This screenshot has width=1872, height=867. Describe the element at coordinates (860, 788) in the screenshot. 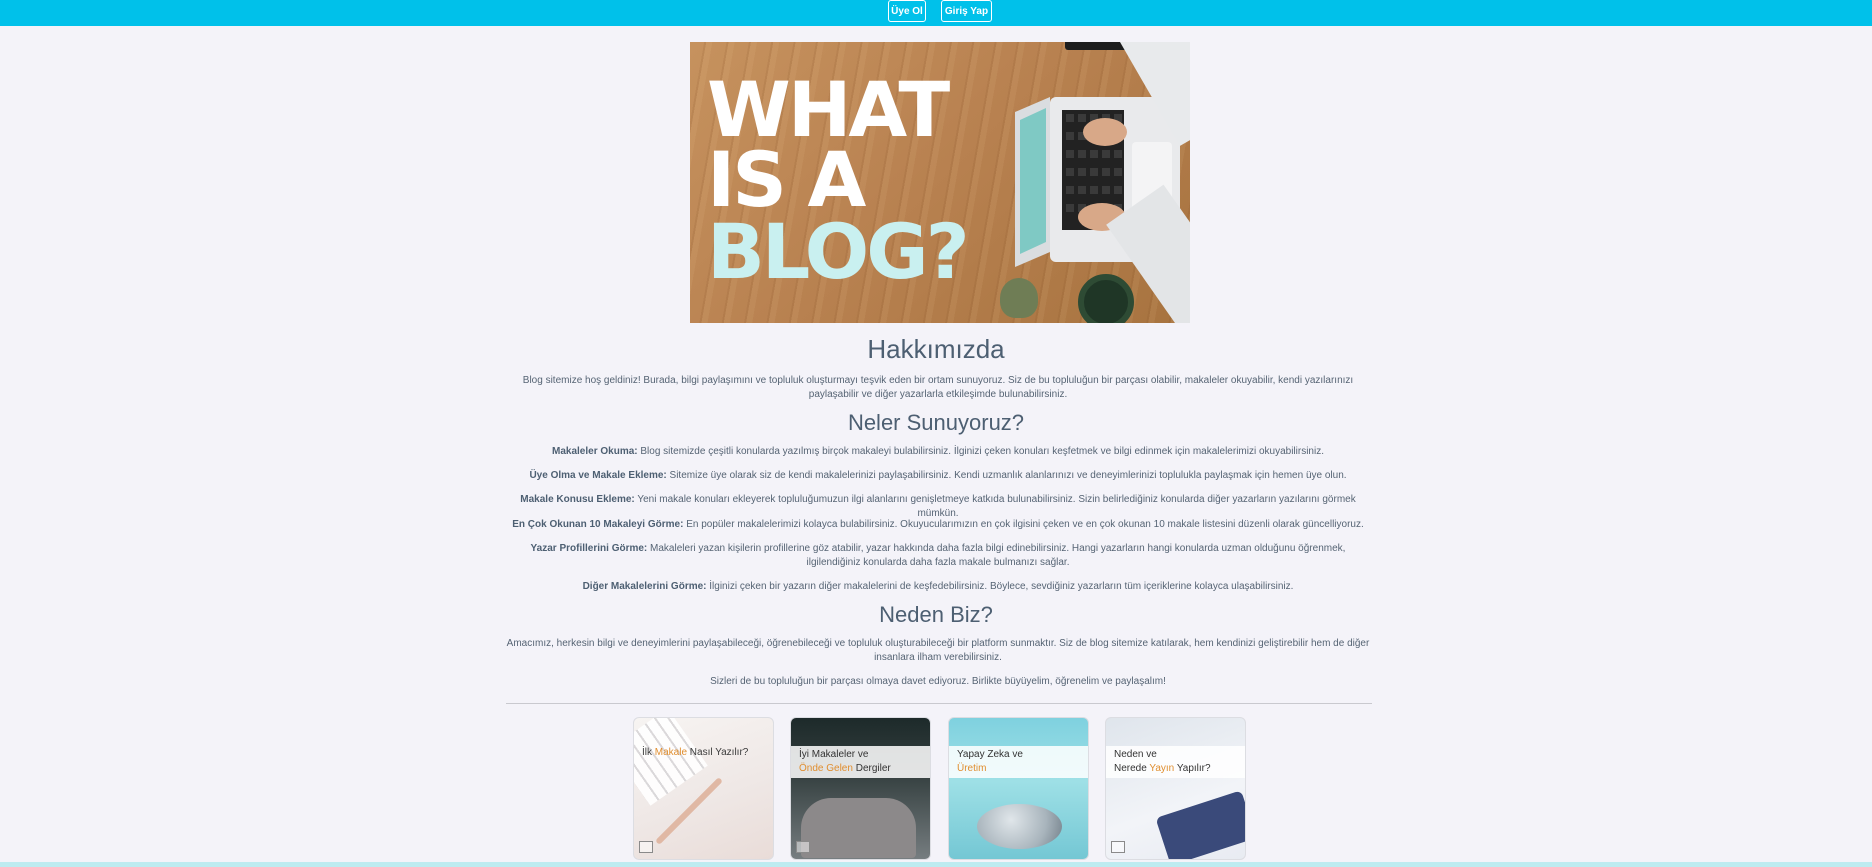

I see `article-card: İyi Makaleler ve Önde Gelen Dergiler` at that location.